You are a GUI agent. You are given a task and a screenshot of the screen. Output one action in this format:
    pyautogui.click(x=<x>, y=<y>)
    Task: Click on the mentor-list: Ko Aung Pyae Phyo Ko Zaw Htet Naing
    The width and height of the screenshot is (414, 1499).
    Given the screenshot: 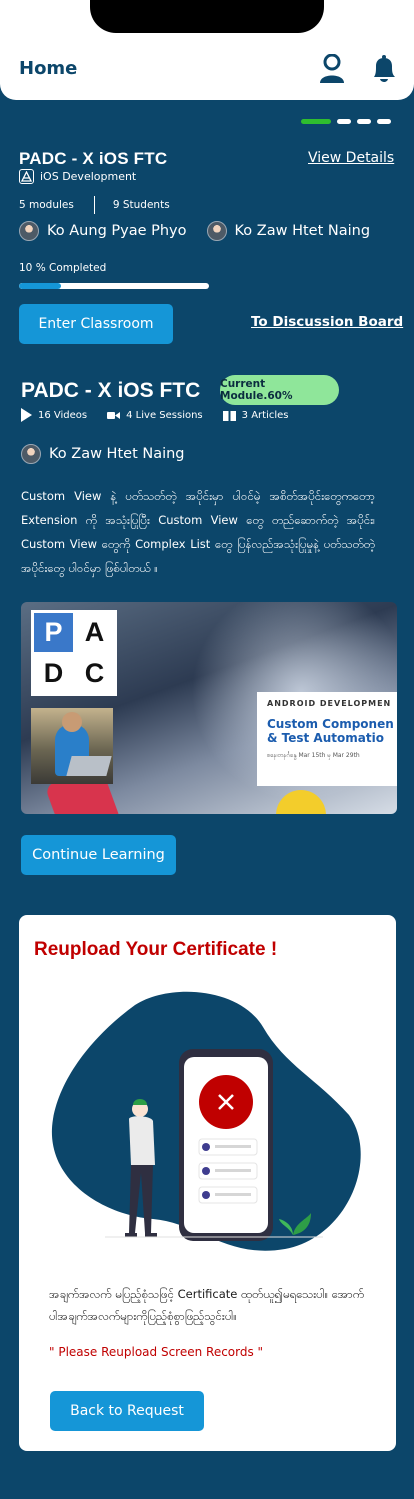 What is the action you would take?
    pyautogui.click(x=194, y=231)
    